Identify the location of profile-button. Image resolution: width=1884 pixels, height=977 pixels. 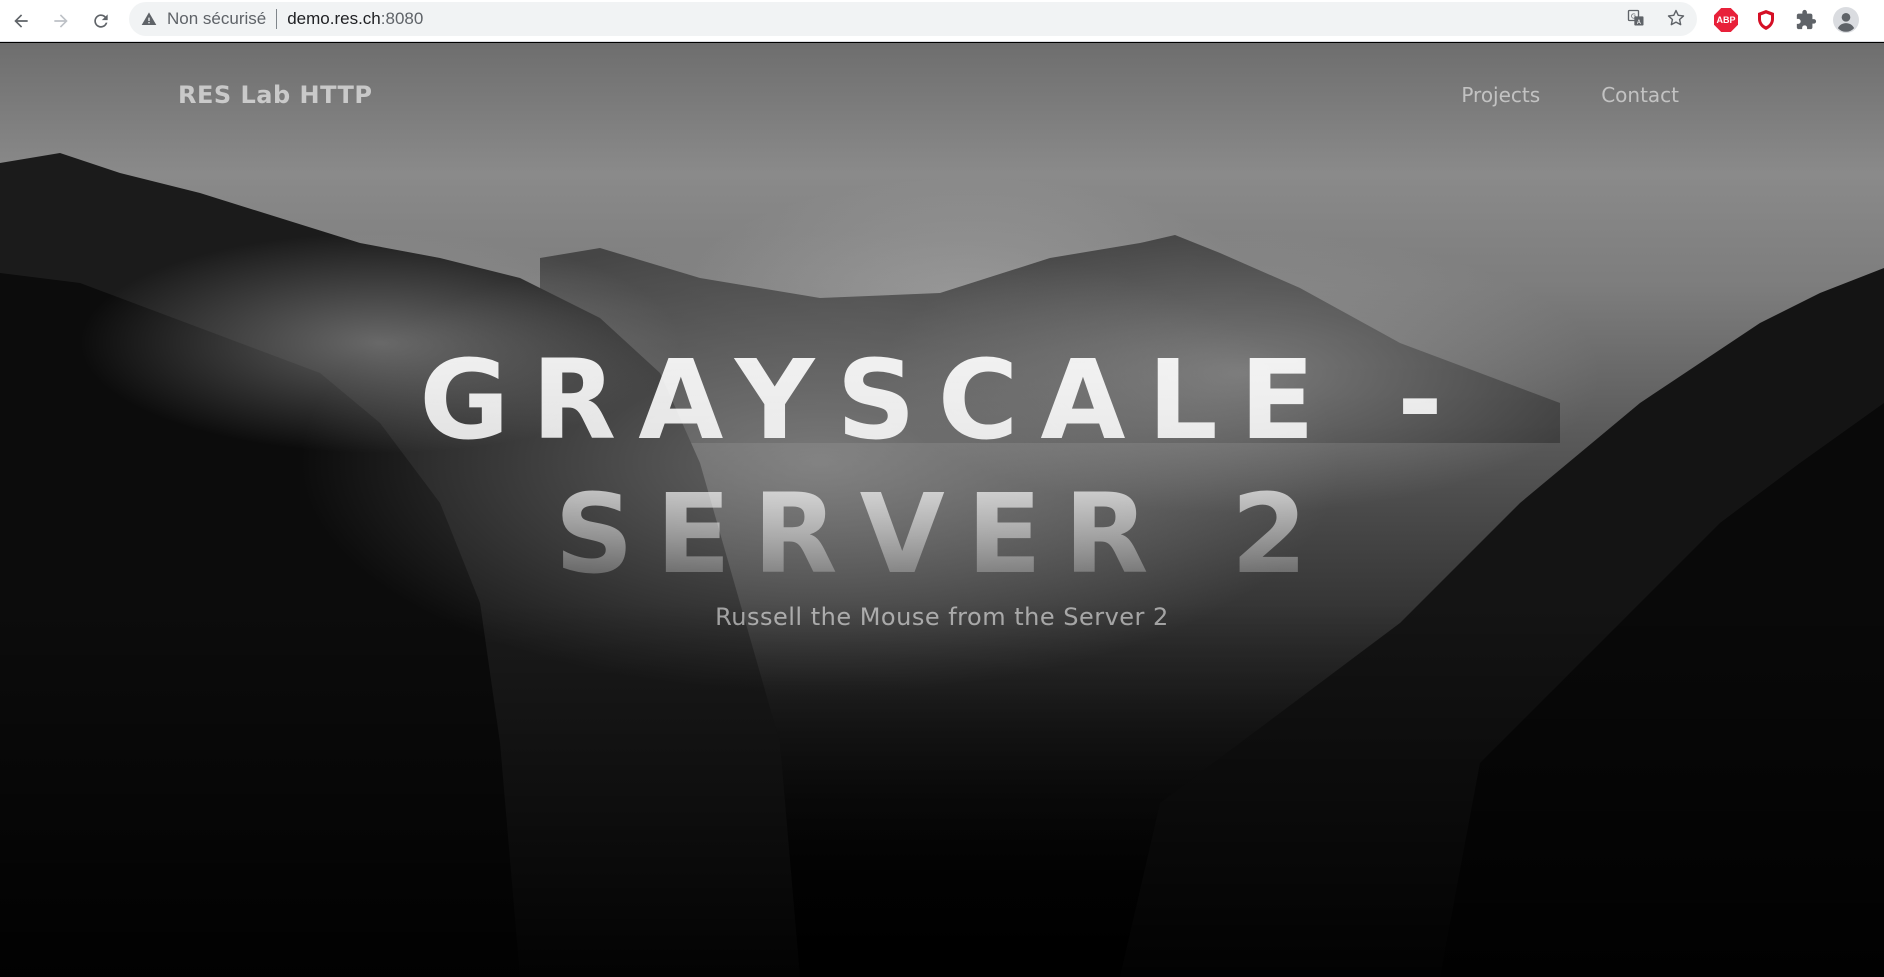
(1846, 20).